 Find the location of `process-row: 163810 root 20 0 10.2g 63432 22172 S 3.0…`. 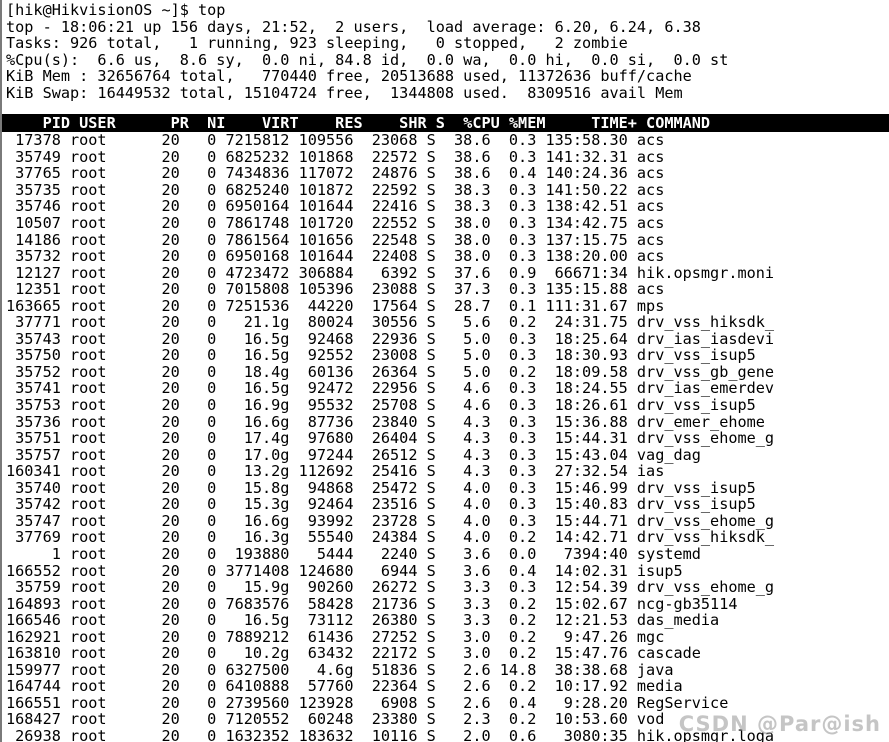

process-row: 163810 root 20 0 10.2g 63432 22172 S 3.0… is located at coordinates (353, 653).